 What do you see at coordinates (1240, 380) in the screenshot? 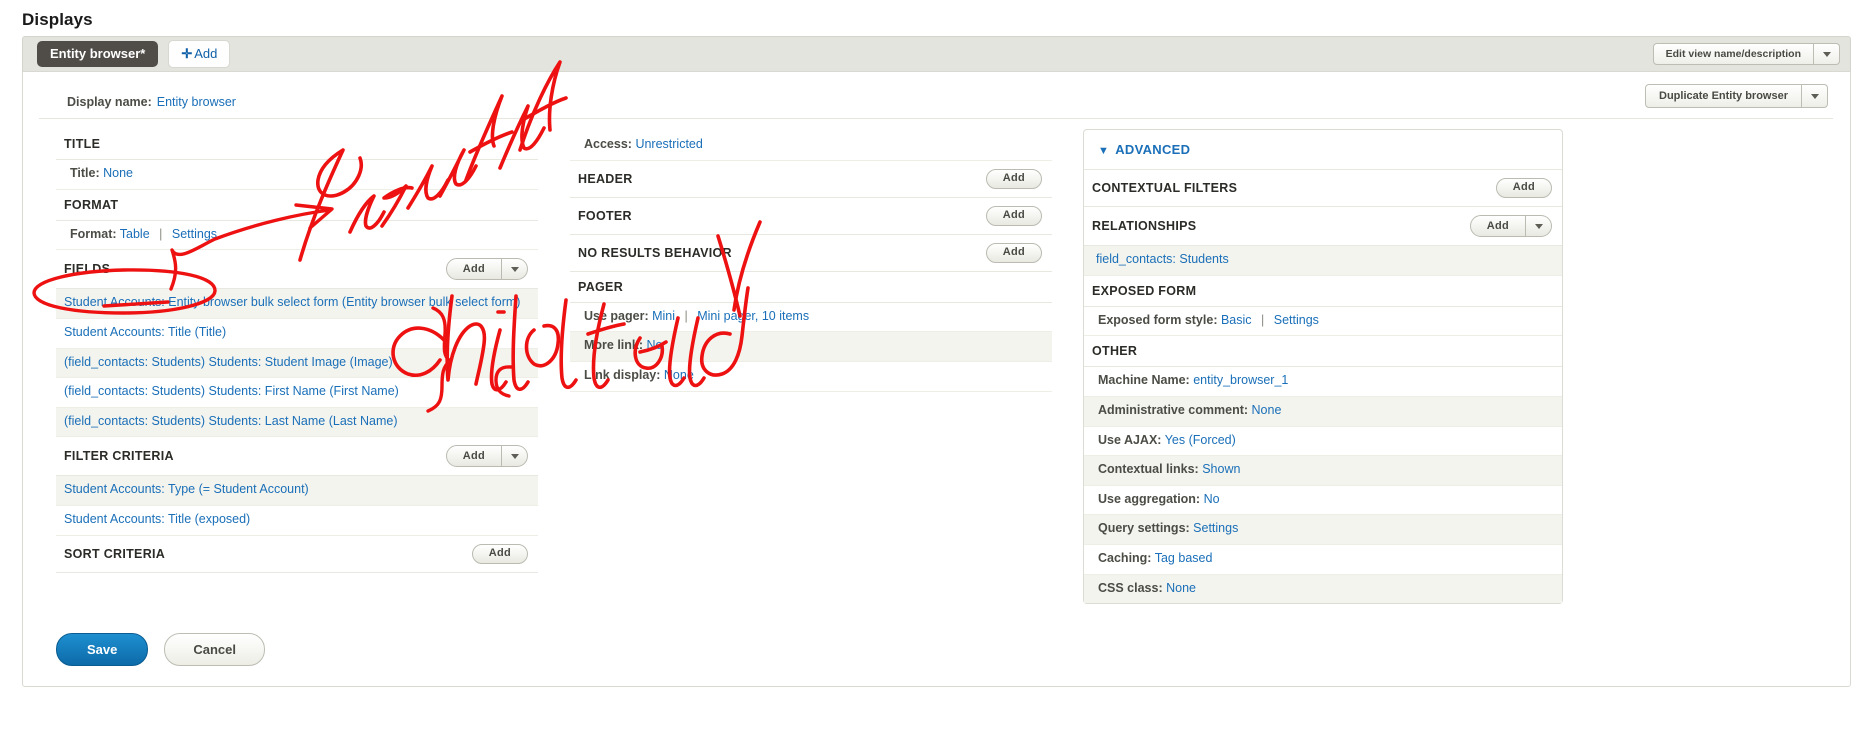
I see `row-machine-name-value: entity_browser_1` at bounding box center [1240, 380].